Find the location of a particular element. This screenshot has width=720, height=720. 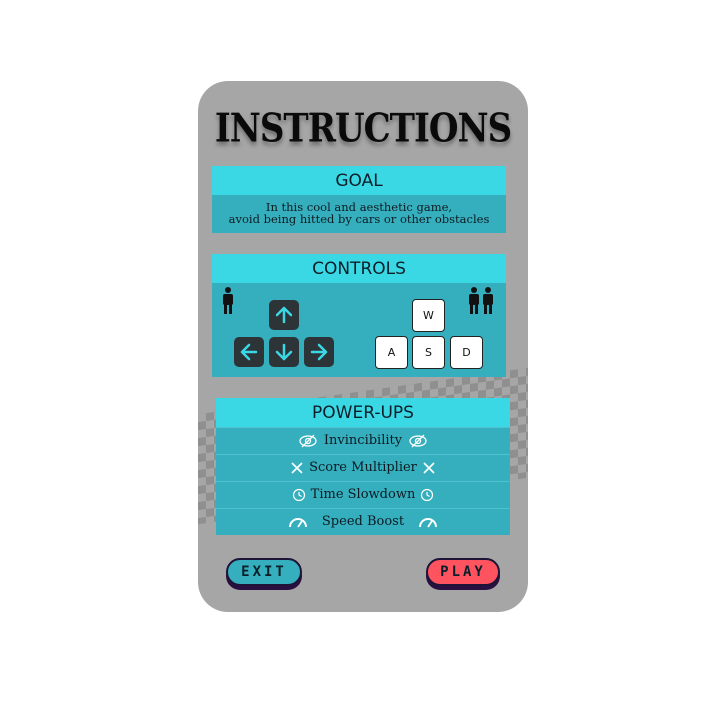

play-button: PLAY is located at coordinates (463, 572).